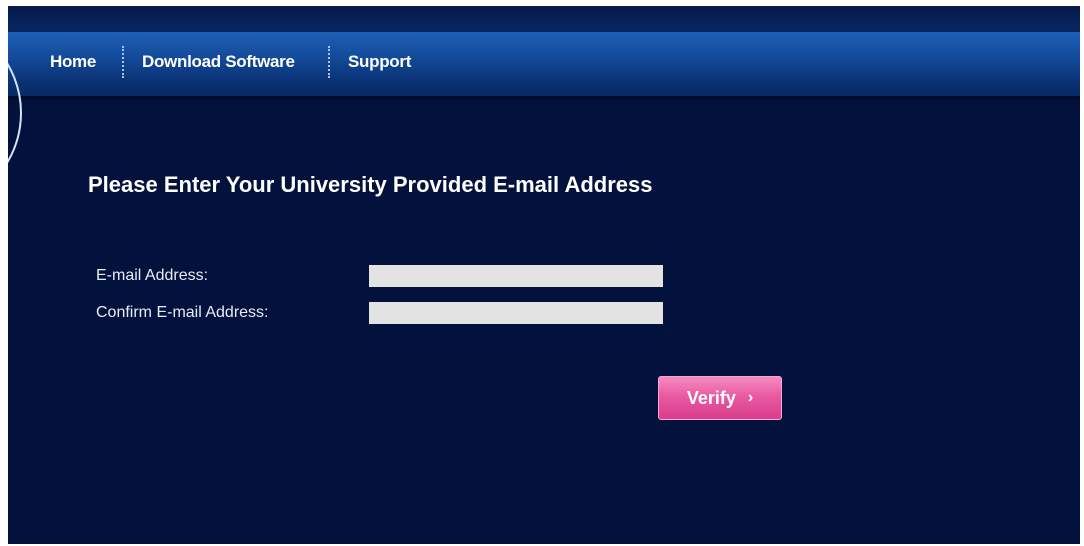 The image size is (1084, 546). I want to click on nav-download-software-link: Download Software, so click(218, 62).